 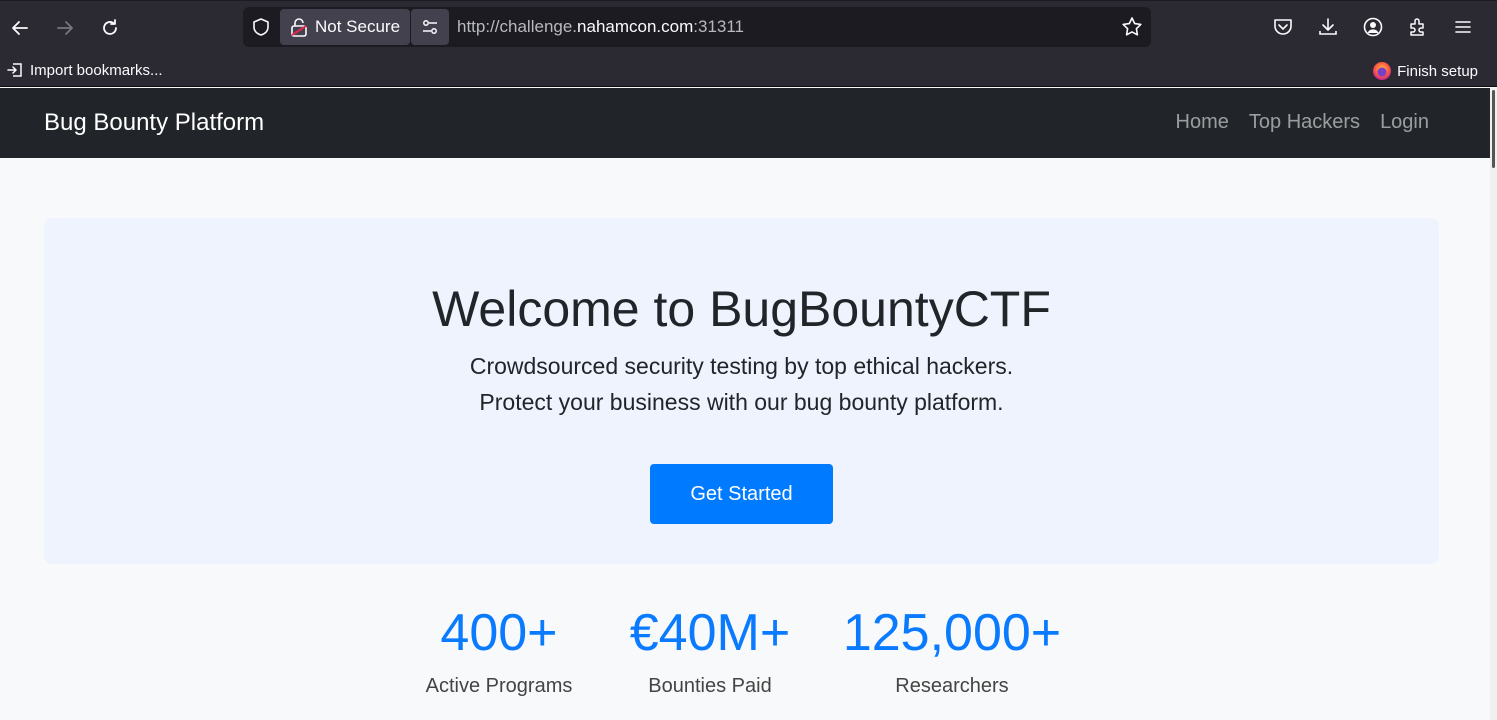 What do you see at coordinates (718, 26) in the screenshot?
I see `url-port: :31311` at bounding box center [718, 26].